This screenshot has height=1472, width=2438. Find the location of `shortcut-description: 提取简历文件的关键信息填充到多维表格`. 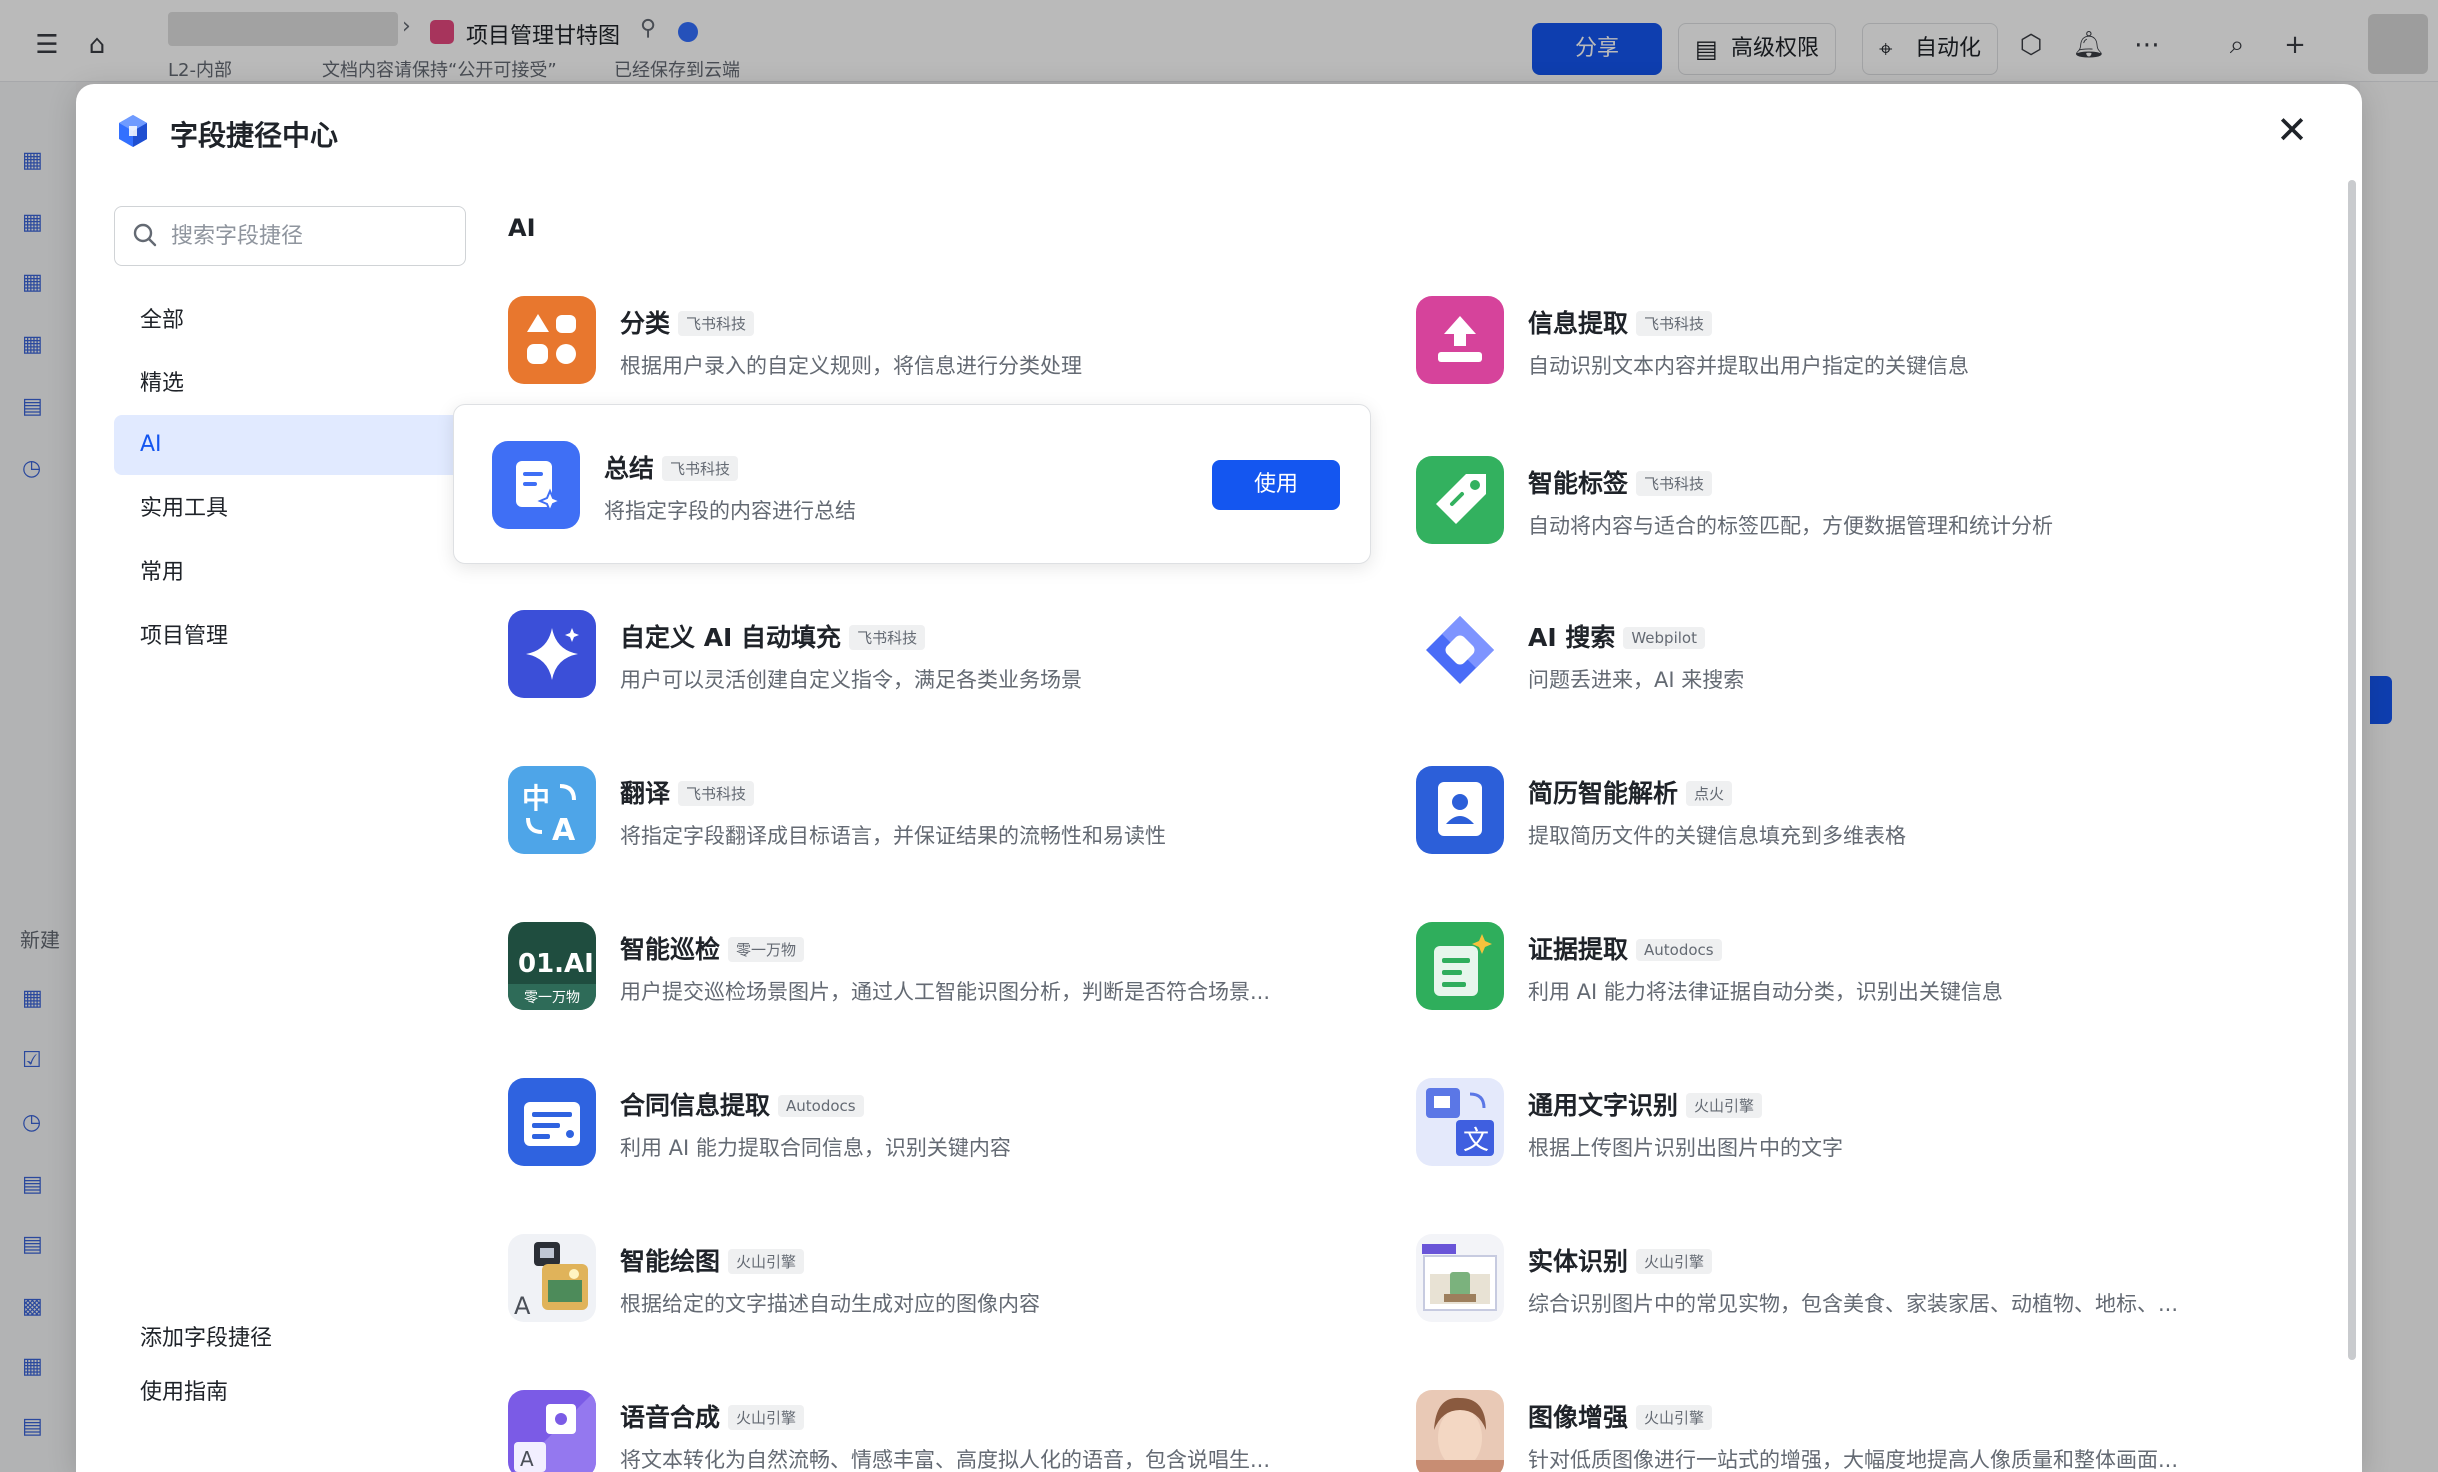

shortcut-description: 提取简历文件的关键信息填充到多维表格 is located at coordinates (1717, 836).